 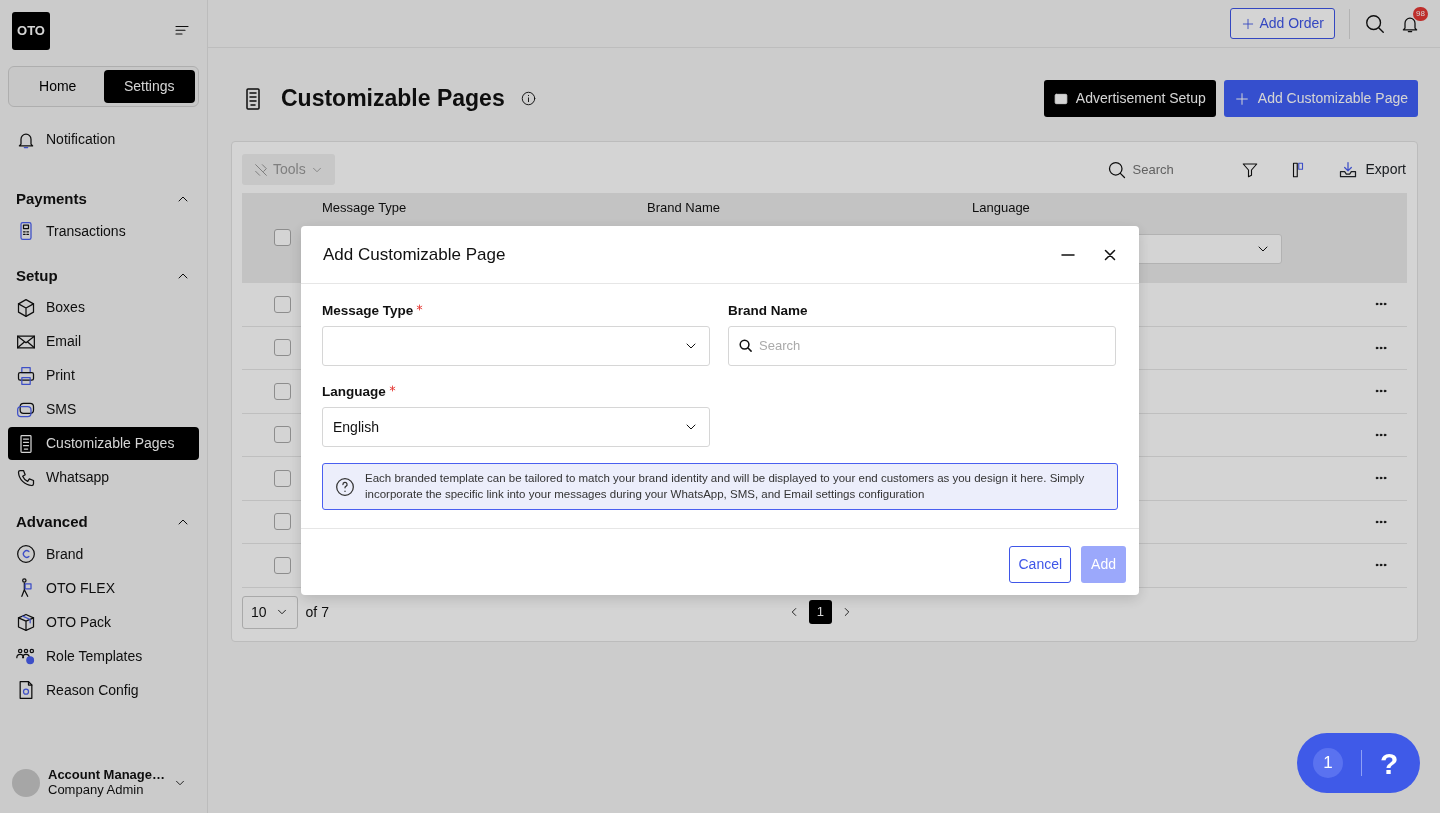 What do you see at coordinates (103, 409) in the screenshot?
I see `sidebar-item: SMS` at bounding box center [103, 409].